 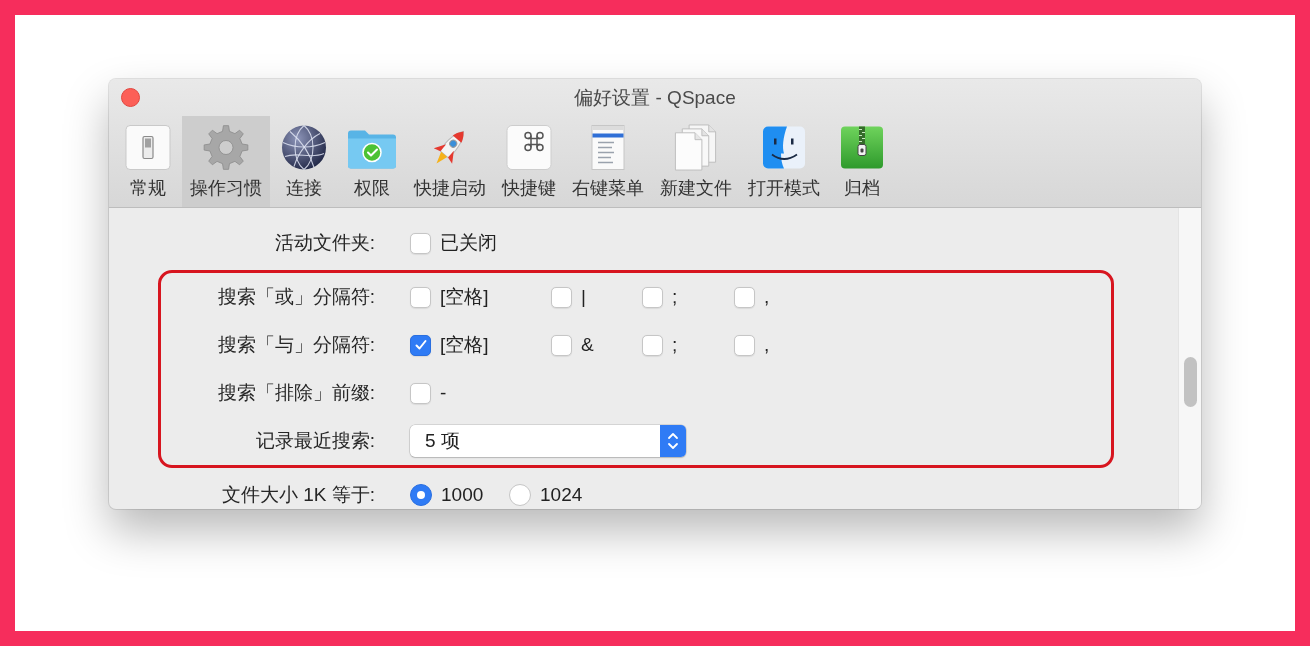 What do you see at coordinates (324, 243) in the screenshot?
I see `setting-label: 活动文件夹:` at bounding box center [324, 243].